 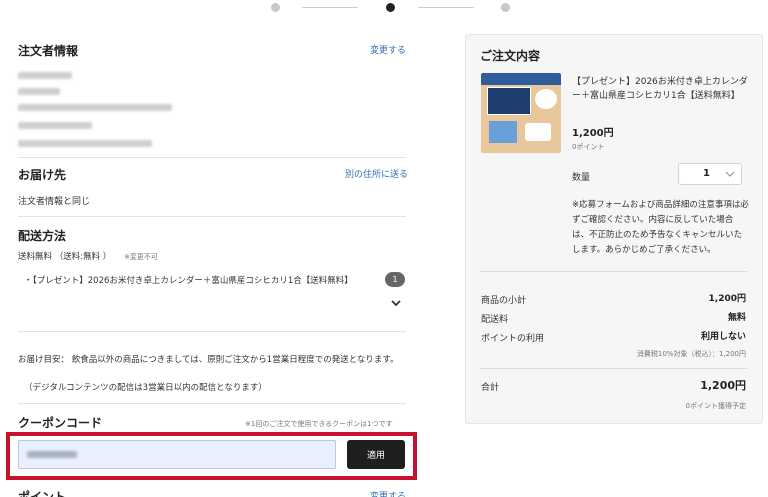 What do you see at coordinates (42, 175) in the screenshot?
I see `delivery-title: お届け先` at bounding box center [42, 175].